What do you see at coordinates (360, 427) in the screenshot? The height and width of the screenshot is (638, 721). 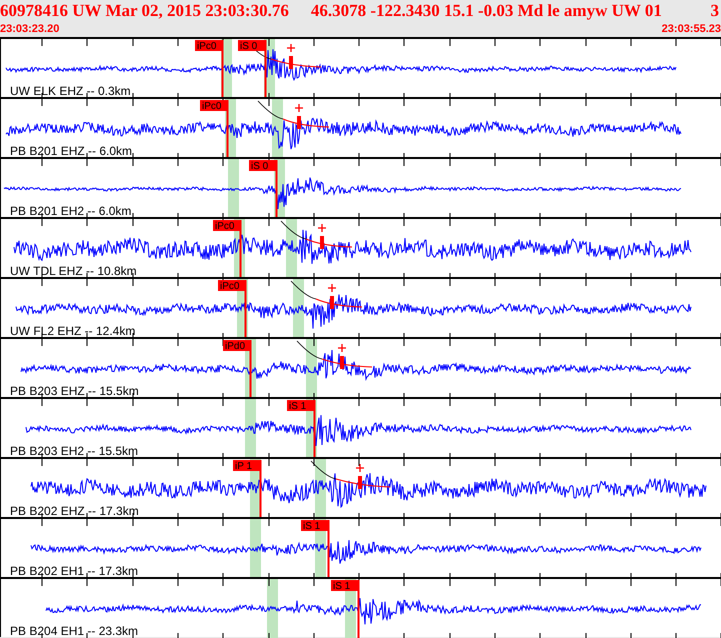 I see `trace-panel: iS 1 PB B203 EH2 -- 15.5km` at bounding box center [360, 427].